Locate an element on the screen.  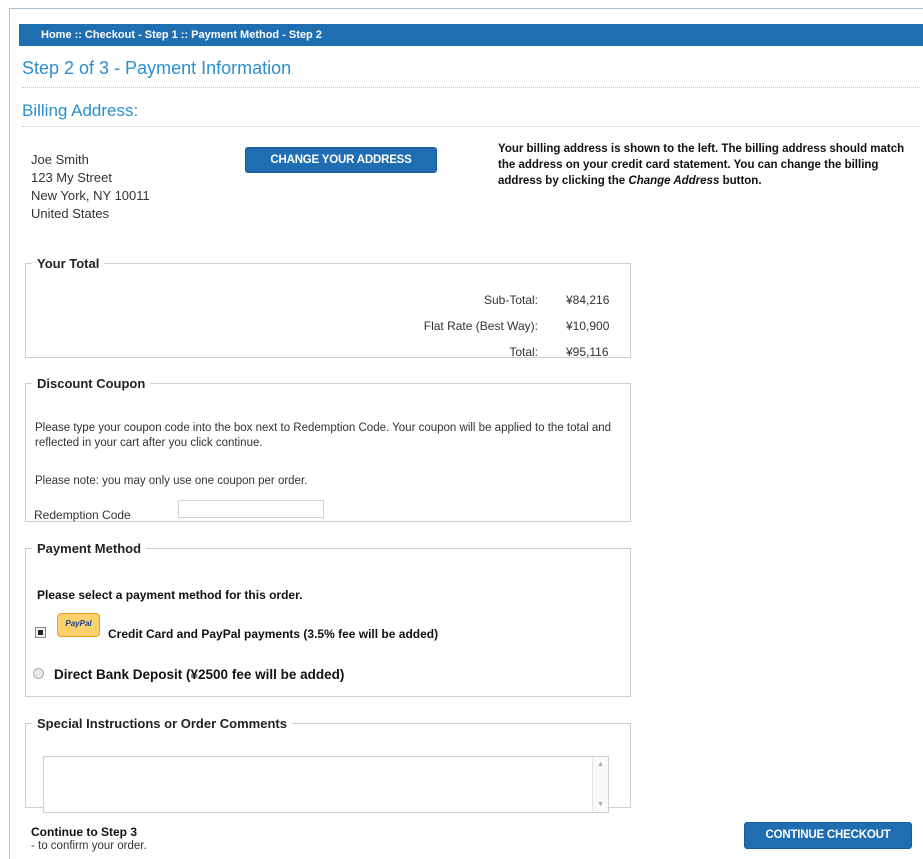
breadcrumb-step2: Payment Method - Step 2 is located at coordinates (256, 35).